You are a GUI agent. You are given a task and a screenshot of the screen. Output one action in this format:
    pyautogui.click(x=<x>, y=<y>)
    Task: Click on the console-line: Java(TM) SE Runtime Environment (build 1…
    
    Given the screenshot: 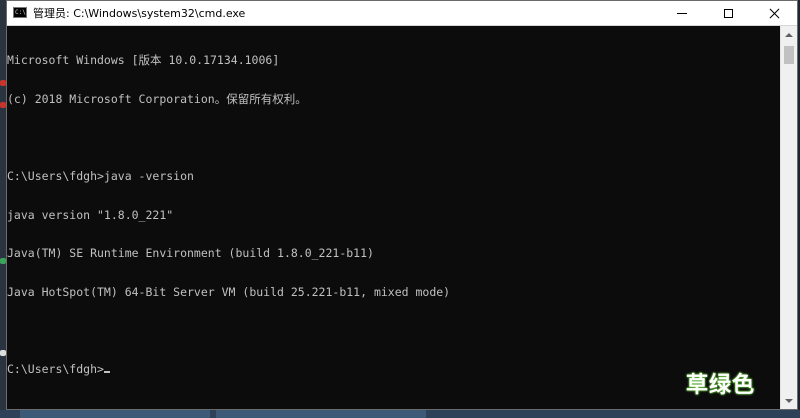 What is the action you would take?
    pyautogui.click(x=190, y=253)
    